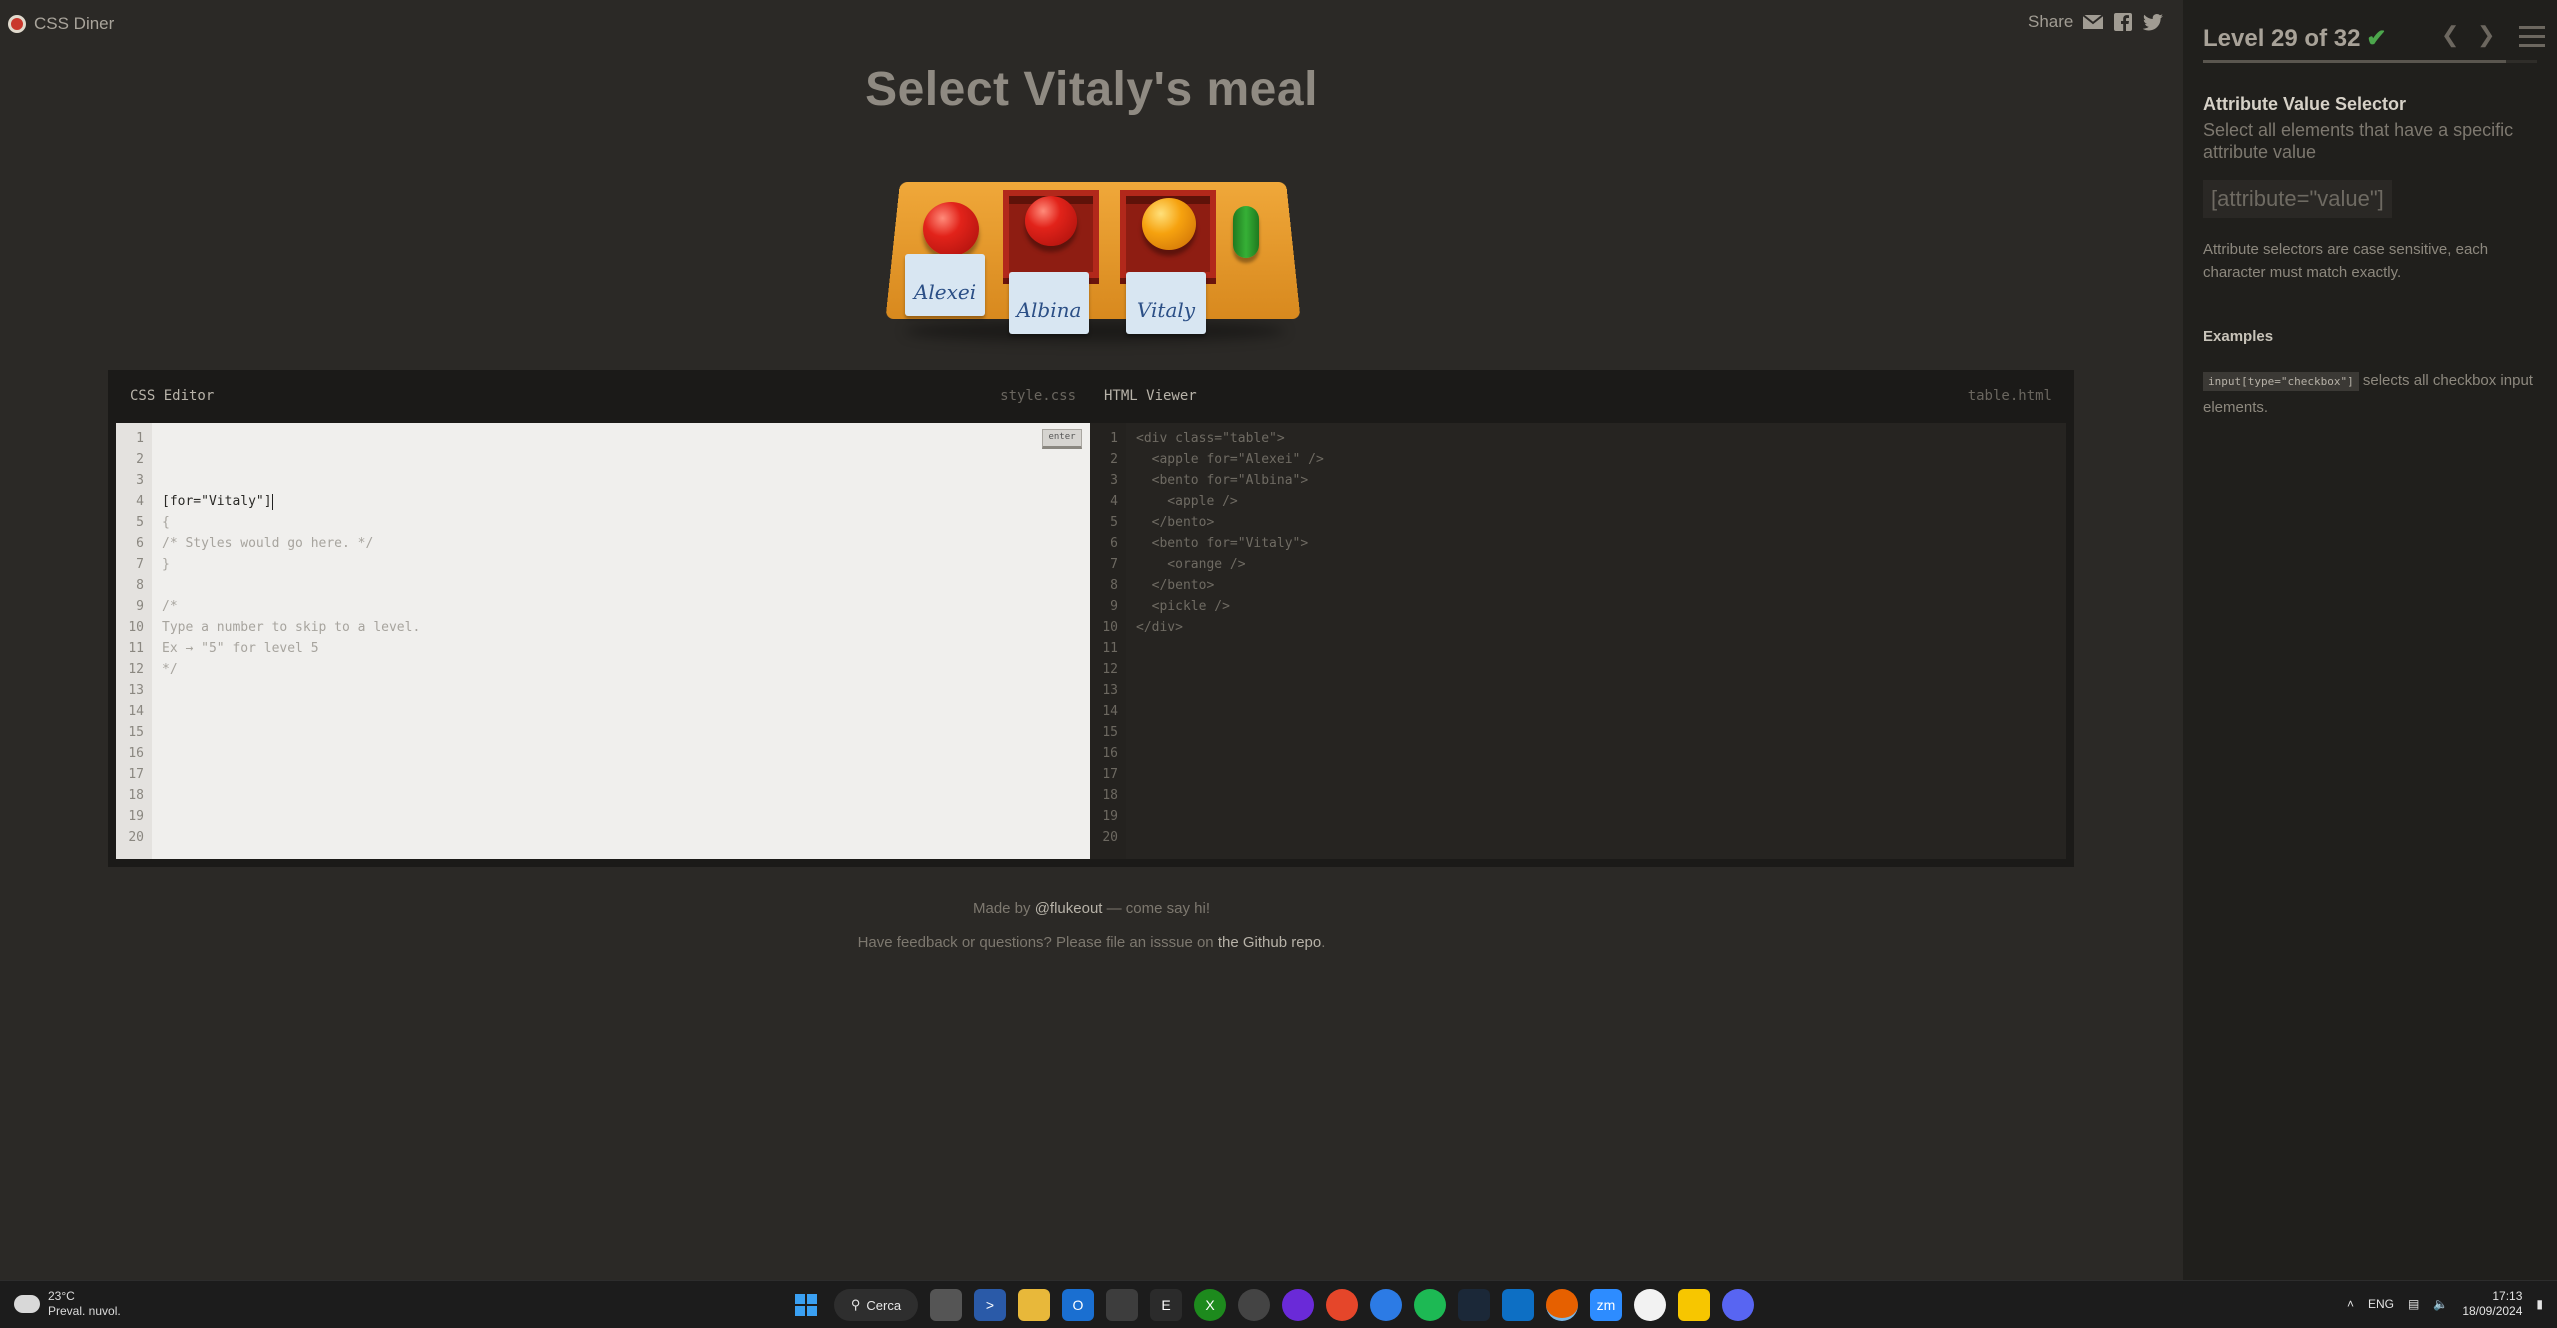 The image size is (2557, 1328). What do you see at coordinates (217, 501) in the screenshot?
I see `code-line: [for="Vitaly"]` at bounding box center [217, 501].